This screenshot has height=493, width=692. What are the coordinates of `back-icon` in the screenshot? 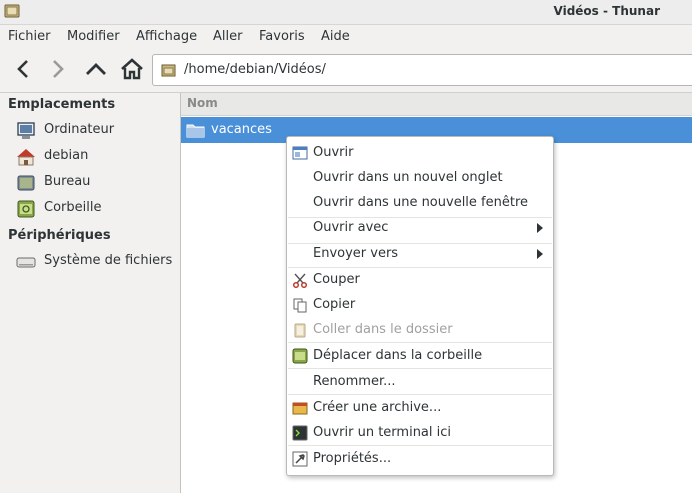 It's located at (23, 69).